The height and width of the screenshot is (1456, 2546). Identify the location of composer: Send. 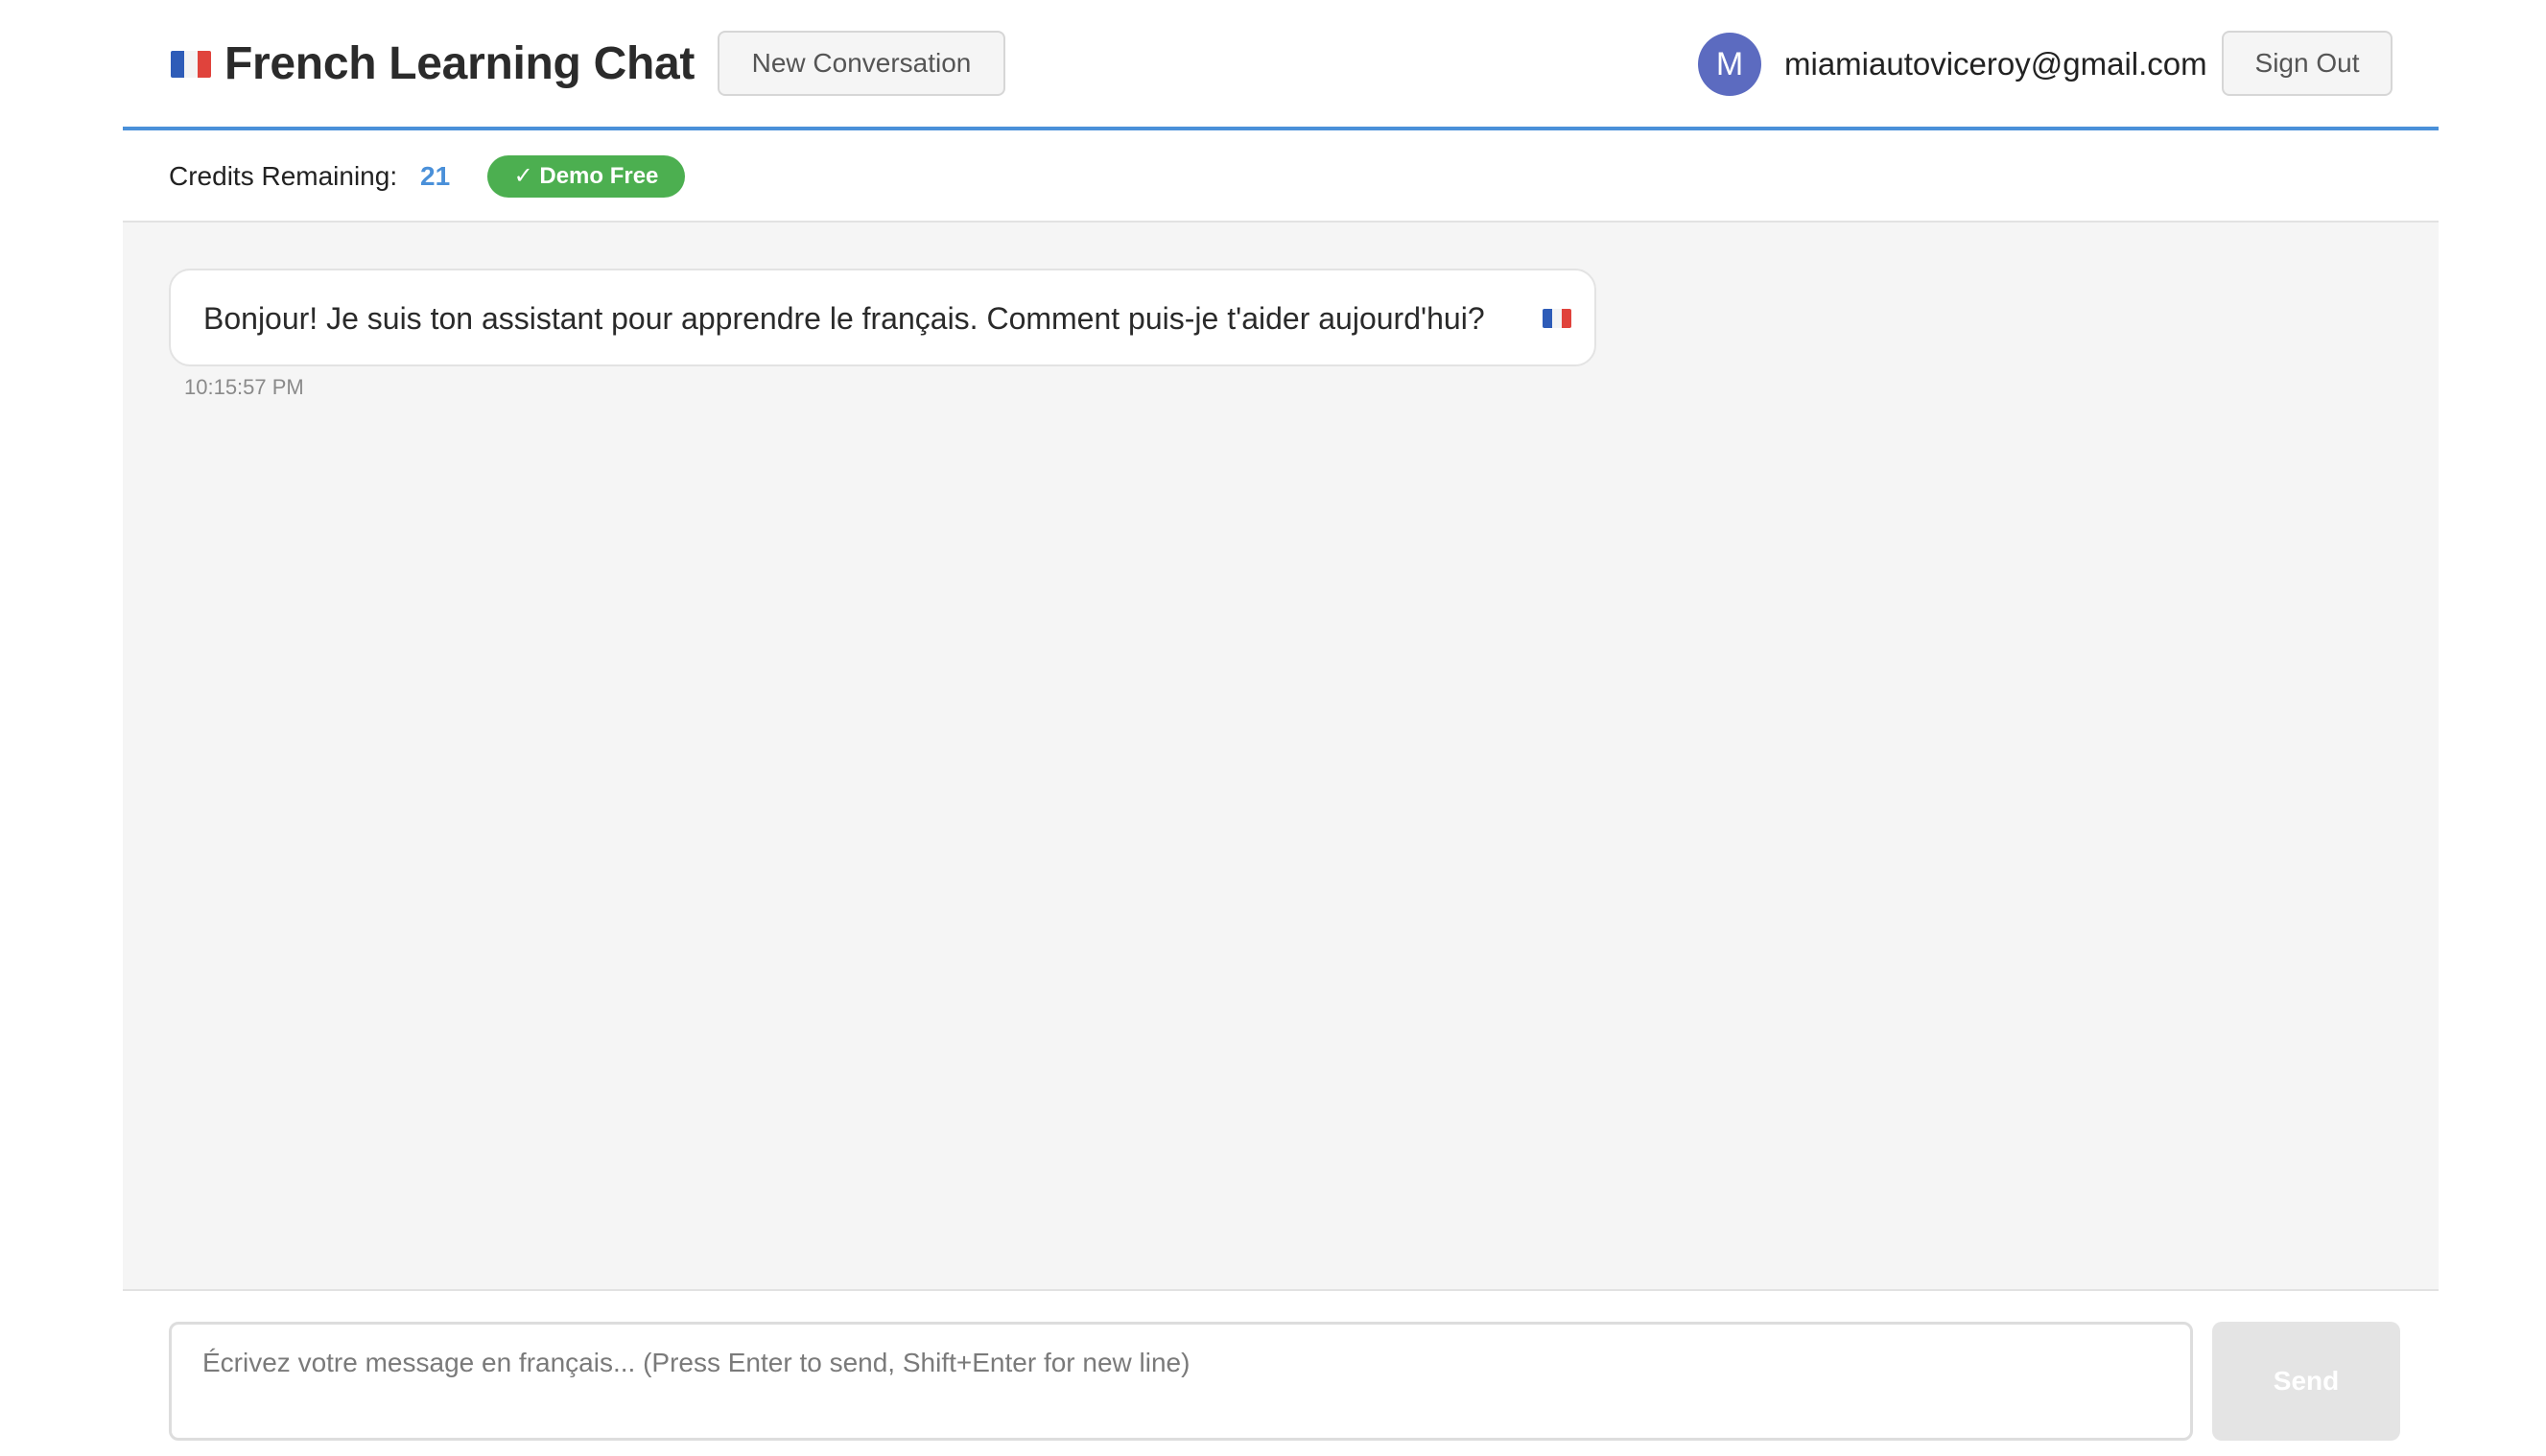
(1281, 1374).